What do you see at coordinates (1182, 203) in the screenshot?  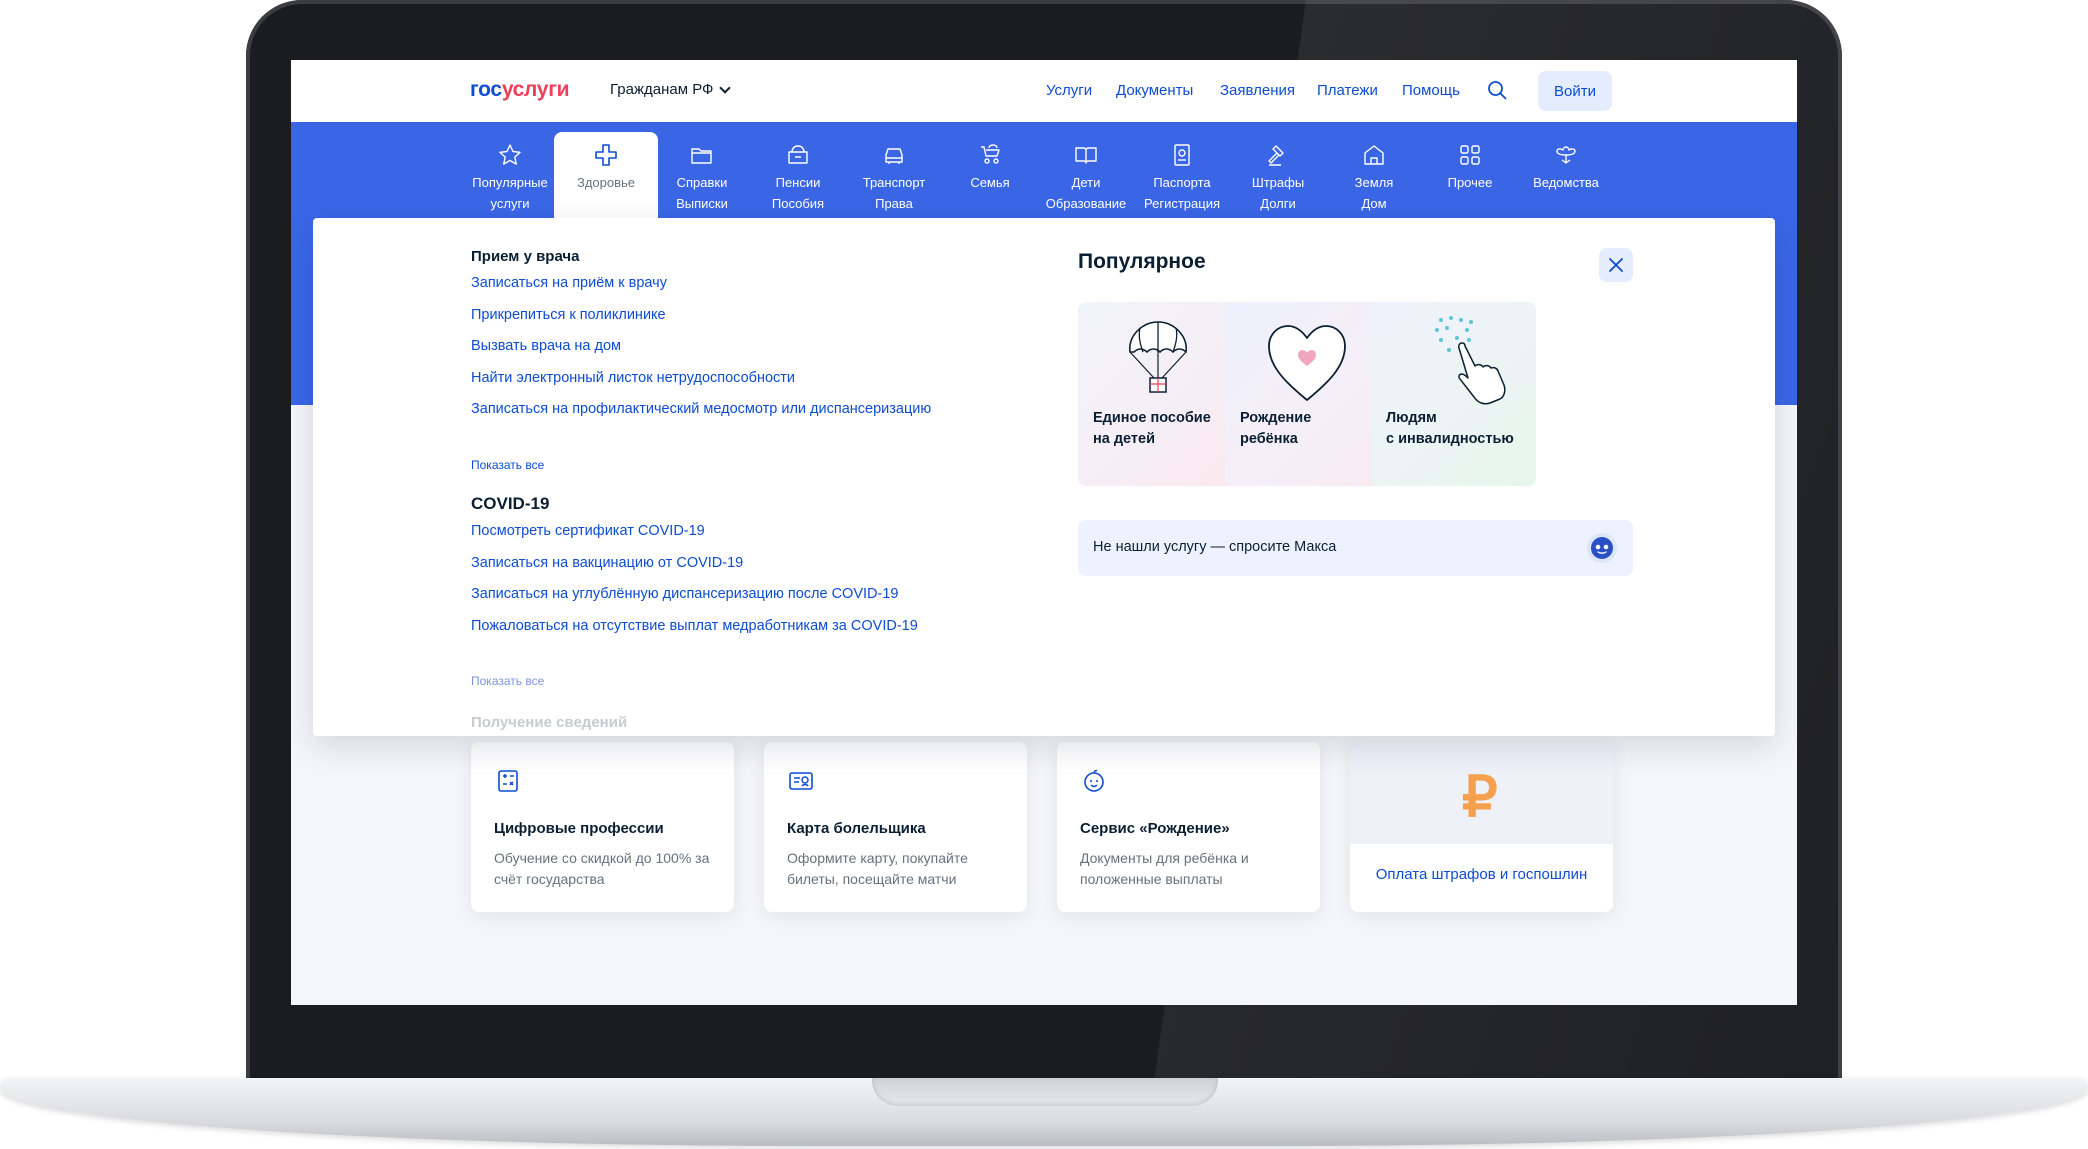 I see `tab-sublabel: Регистрация` at bounding box center [1182, 203].